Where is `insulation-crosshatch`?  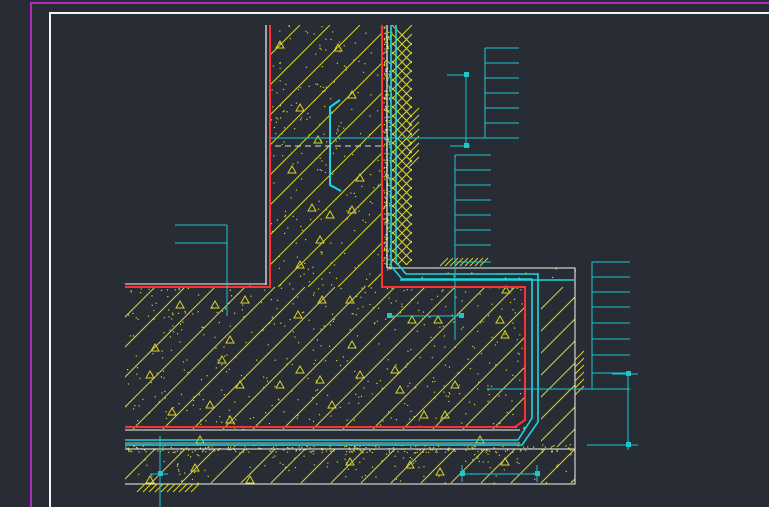
insulation-crosshatch is located at coordinates (402, 145).